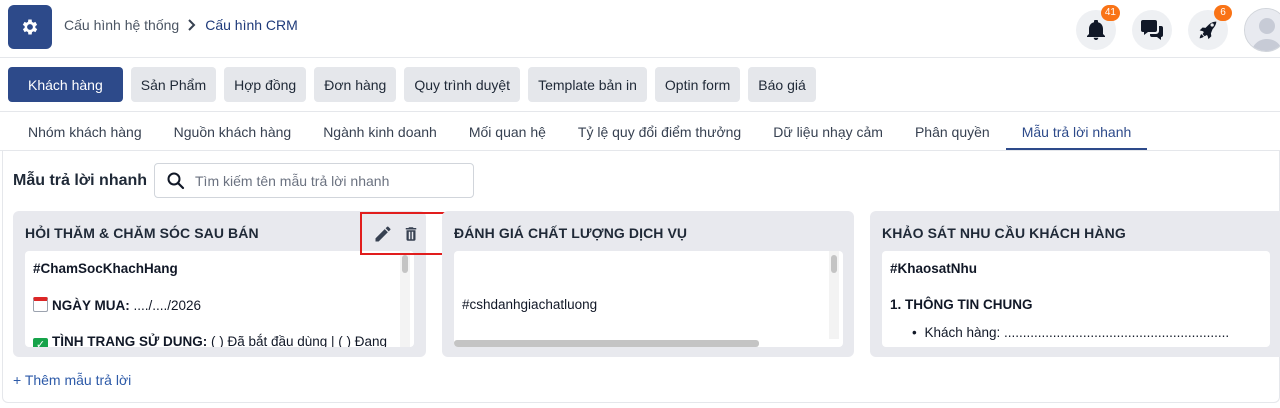 The height and width of the screenshot is (408, 1280). Describe the element at coordinates (130, 340) in the screenshot. I see `usage-status-label: TÌNH TRẠNG SỬ DỤNG:` at that location.